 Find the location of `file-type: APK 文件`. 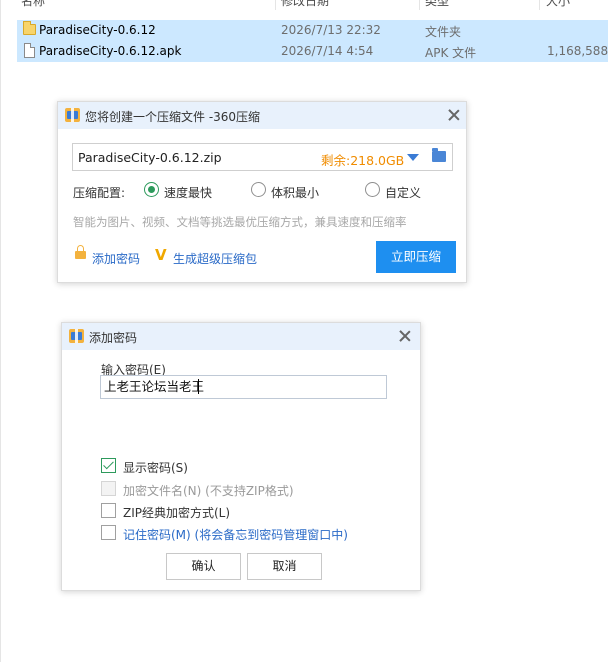

file-type: APK 文件 is located at coordinates (451, 53).